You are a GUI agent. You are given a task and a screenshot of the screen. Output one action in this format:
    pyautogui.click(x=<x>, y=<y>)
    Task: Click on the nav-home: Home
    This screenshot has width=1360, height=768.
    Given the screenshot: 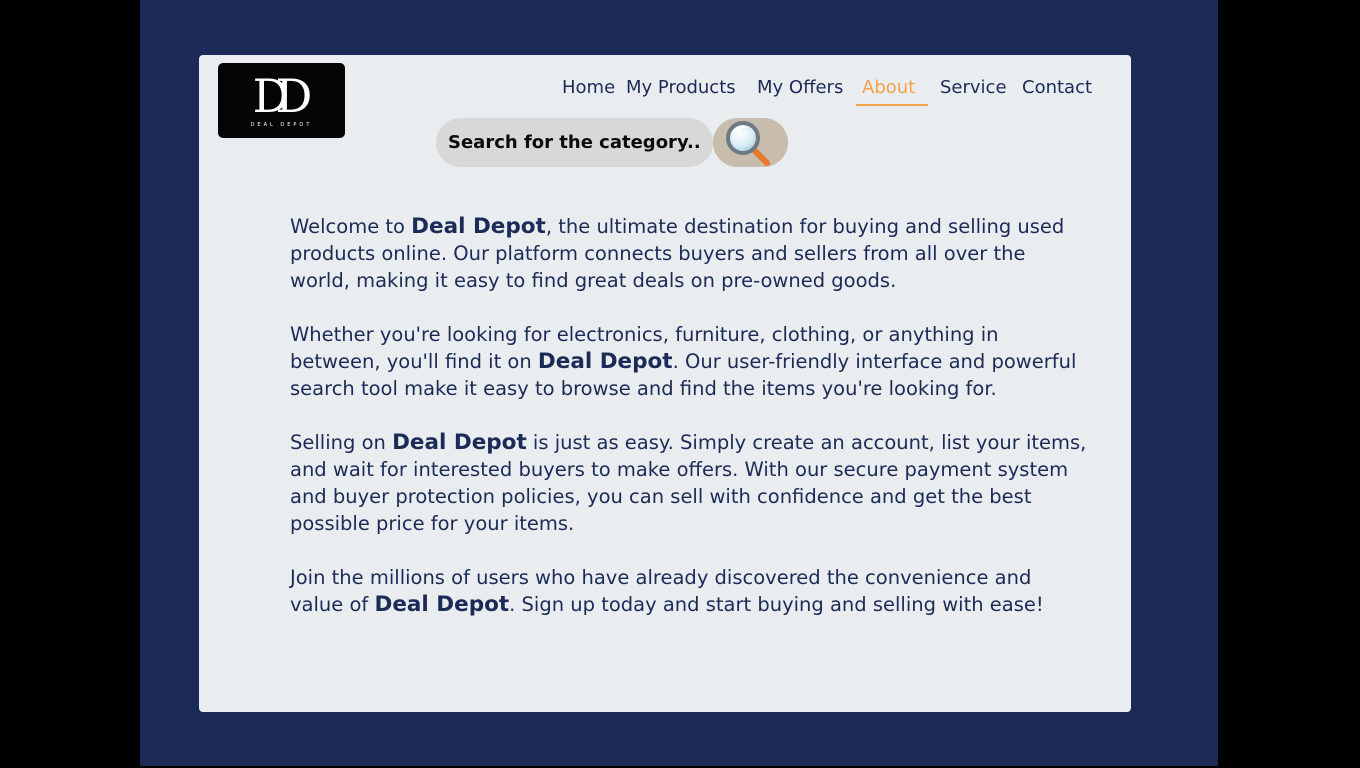 What is the action you would take?
    pyautogui.click(x=588, y=87)
    